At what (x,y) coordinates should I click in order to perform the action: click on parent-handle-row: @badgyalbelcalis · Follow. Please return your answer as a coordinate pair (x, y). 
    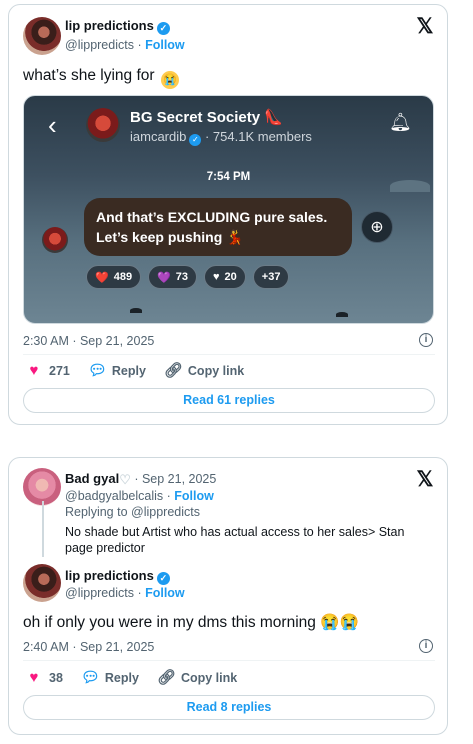
    Looking at the image, I should click on (139, 496).